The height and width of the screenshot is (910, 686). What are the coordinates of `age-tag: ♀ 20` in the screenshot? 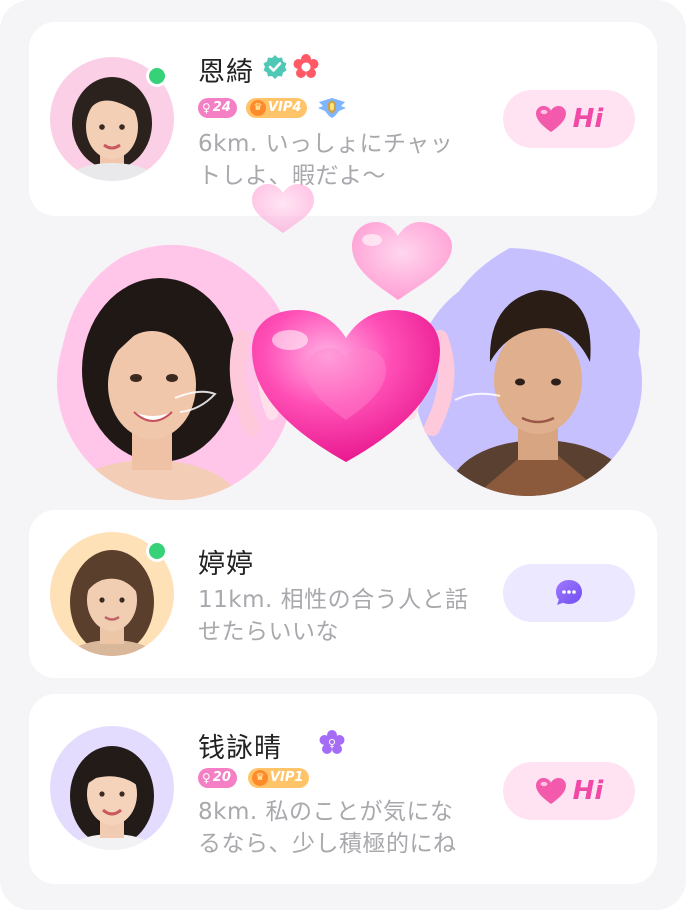 It's located at (217, 778).